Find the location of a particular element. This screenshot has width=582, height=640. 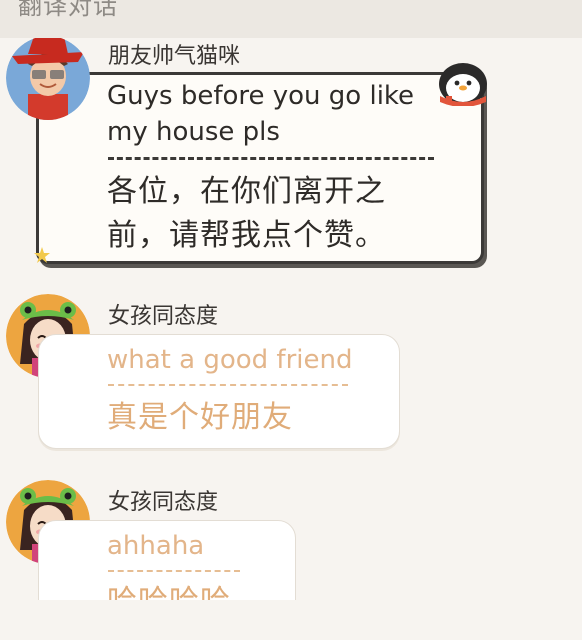

star-decoration-icon is located at coordinates (42, 255).